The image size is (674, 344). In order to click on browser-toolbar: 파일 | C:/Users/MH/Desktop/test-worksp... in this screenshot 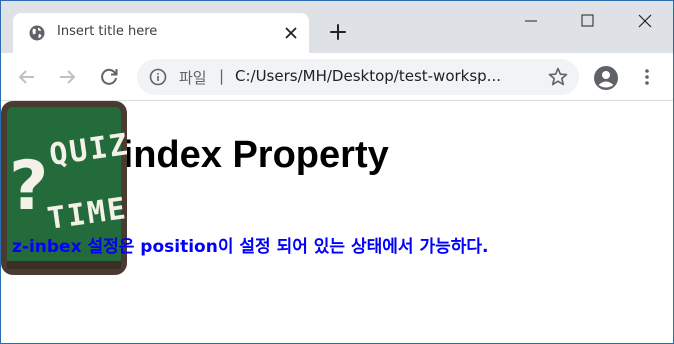, I will do `click(337, 77)`.